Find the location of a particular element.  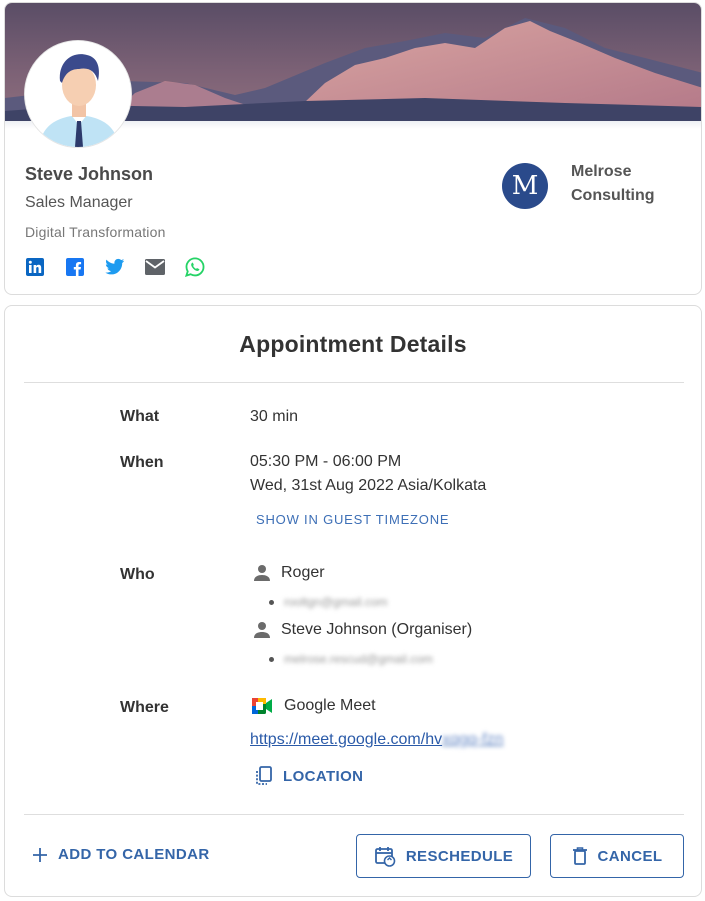

mail-icon is located at coordinates (155, 267).